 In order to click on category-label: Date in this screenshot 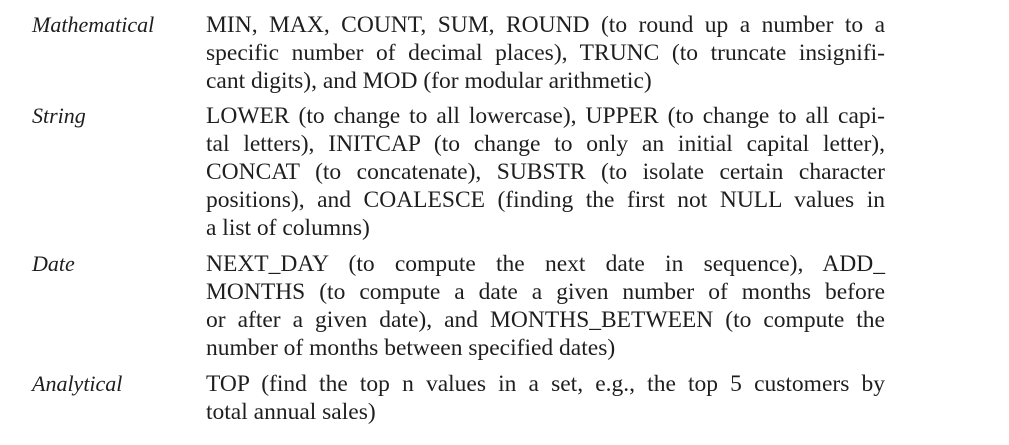, I will do `click(53, 263)`.